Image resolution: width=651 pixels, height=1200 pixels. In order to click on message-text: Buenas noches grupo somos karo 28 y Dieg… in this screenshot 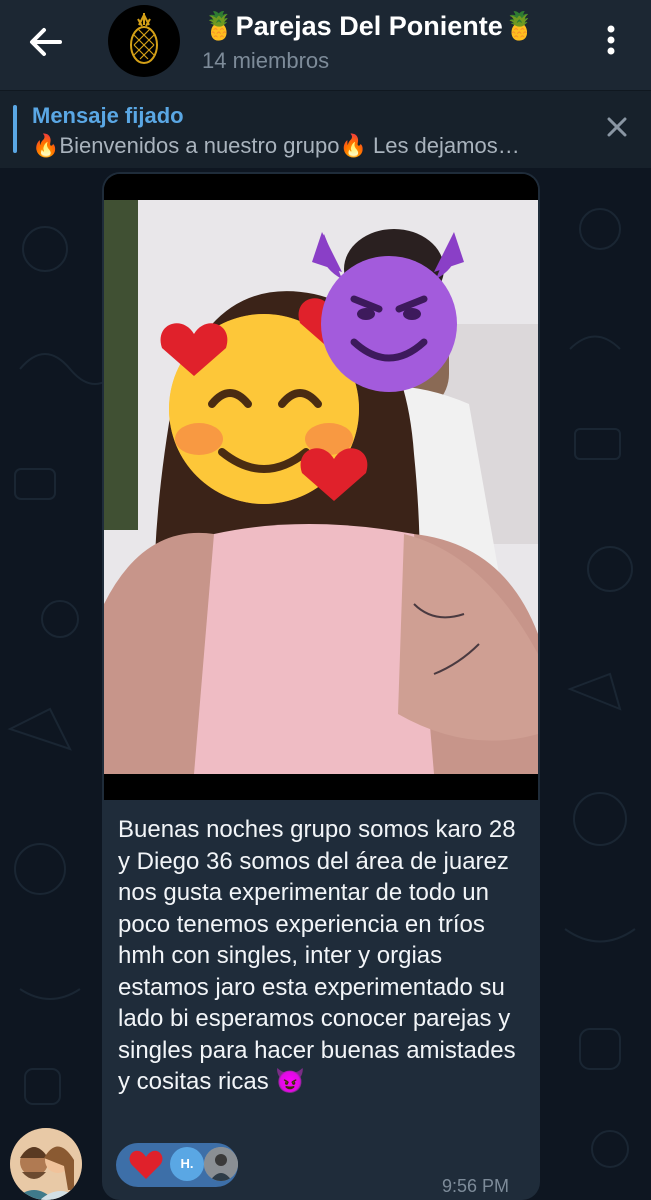, I will do `click(317, 955)`.